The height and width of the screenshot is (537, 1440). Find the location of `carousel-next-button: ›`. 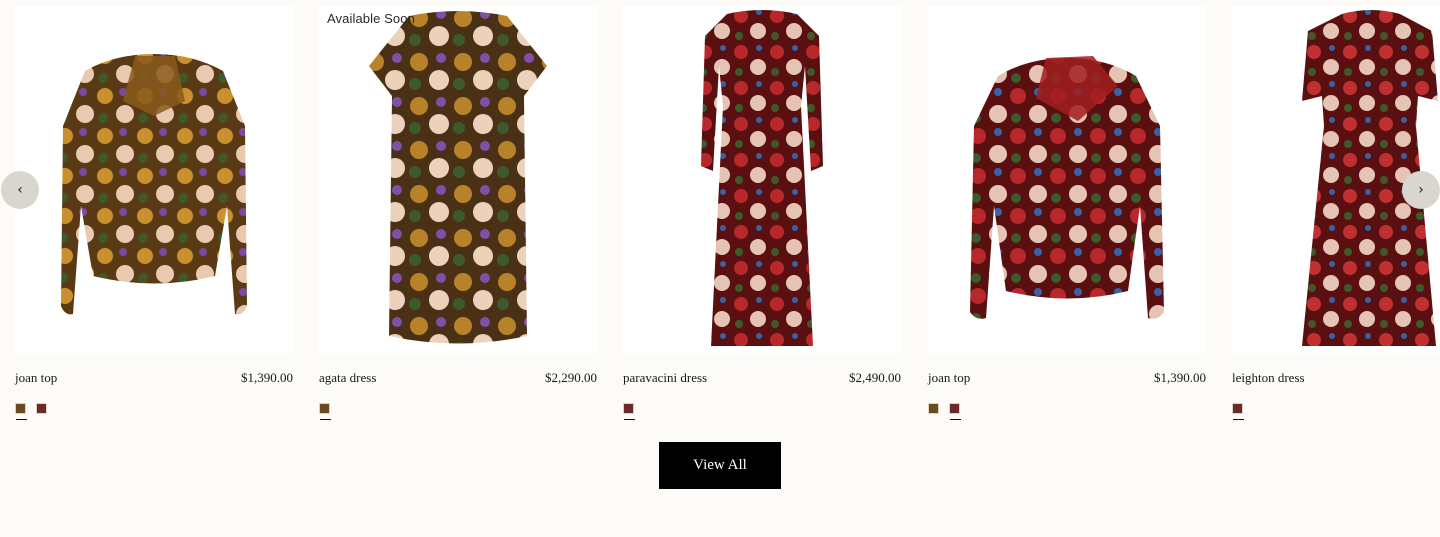

carousel-next-button: › is located at coordinates (1421, 190).